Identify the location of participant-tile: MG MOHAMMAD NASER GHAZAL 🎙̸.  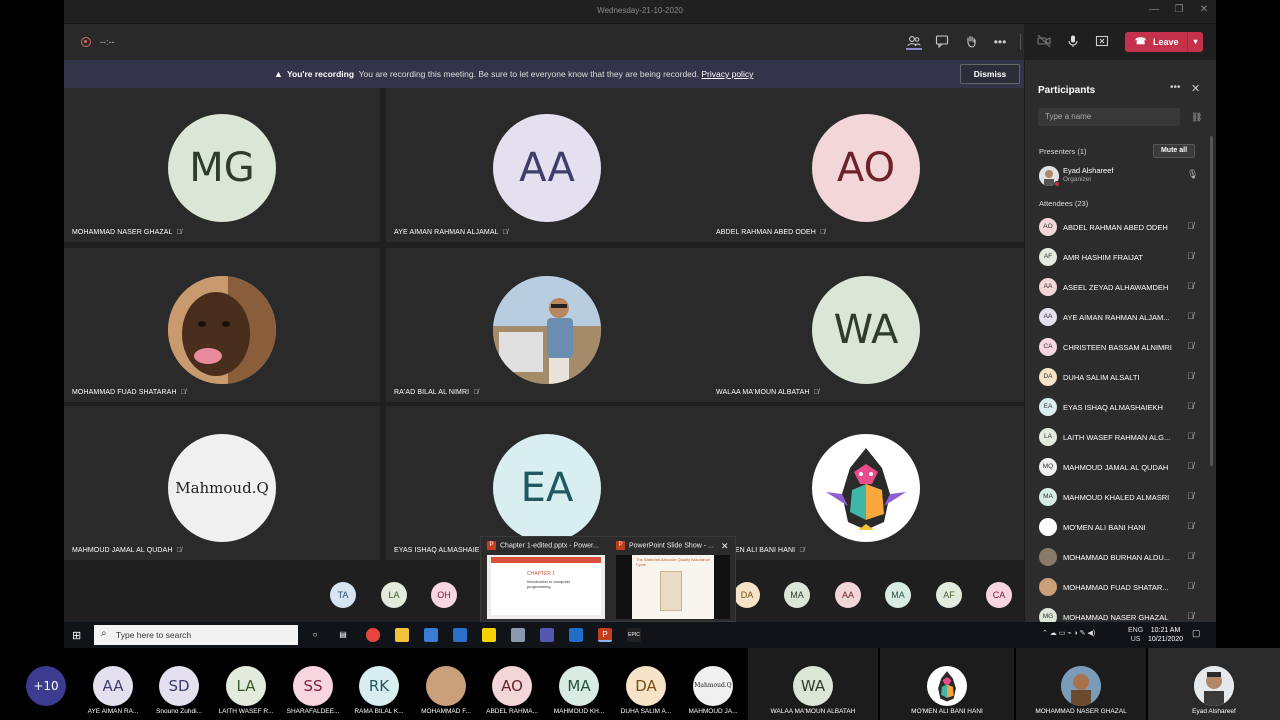
(222, 165).